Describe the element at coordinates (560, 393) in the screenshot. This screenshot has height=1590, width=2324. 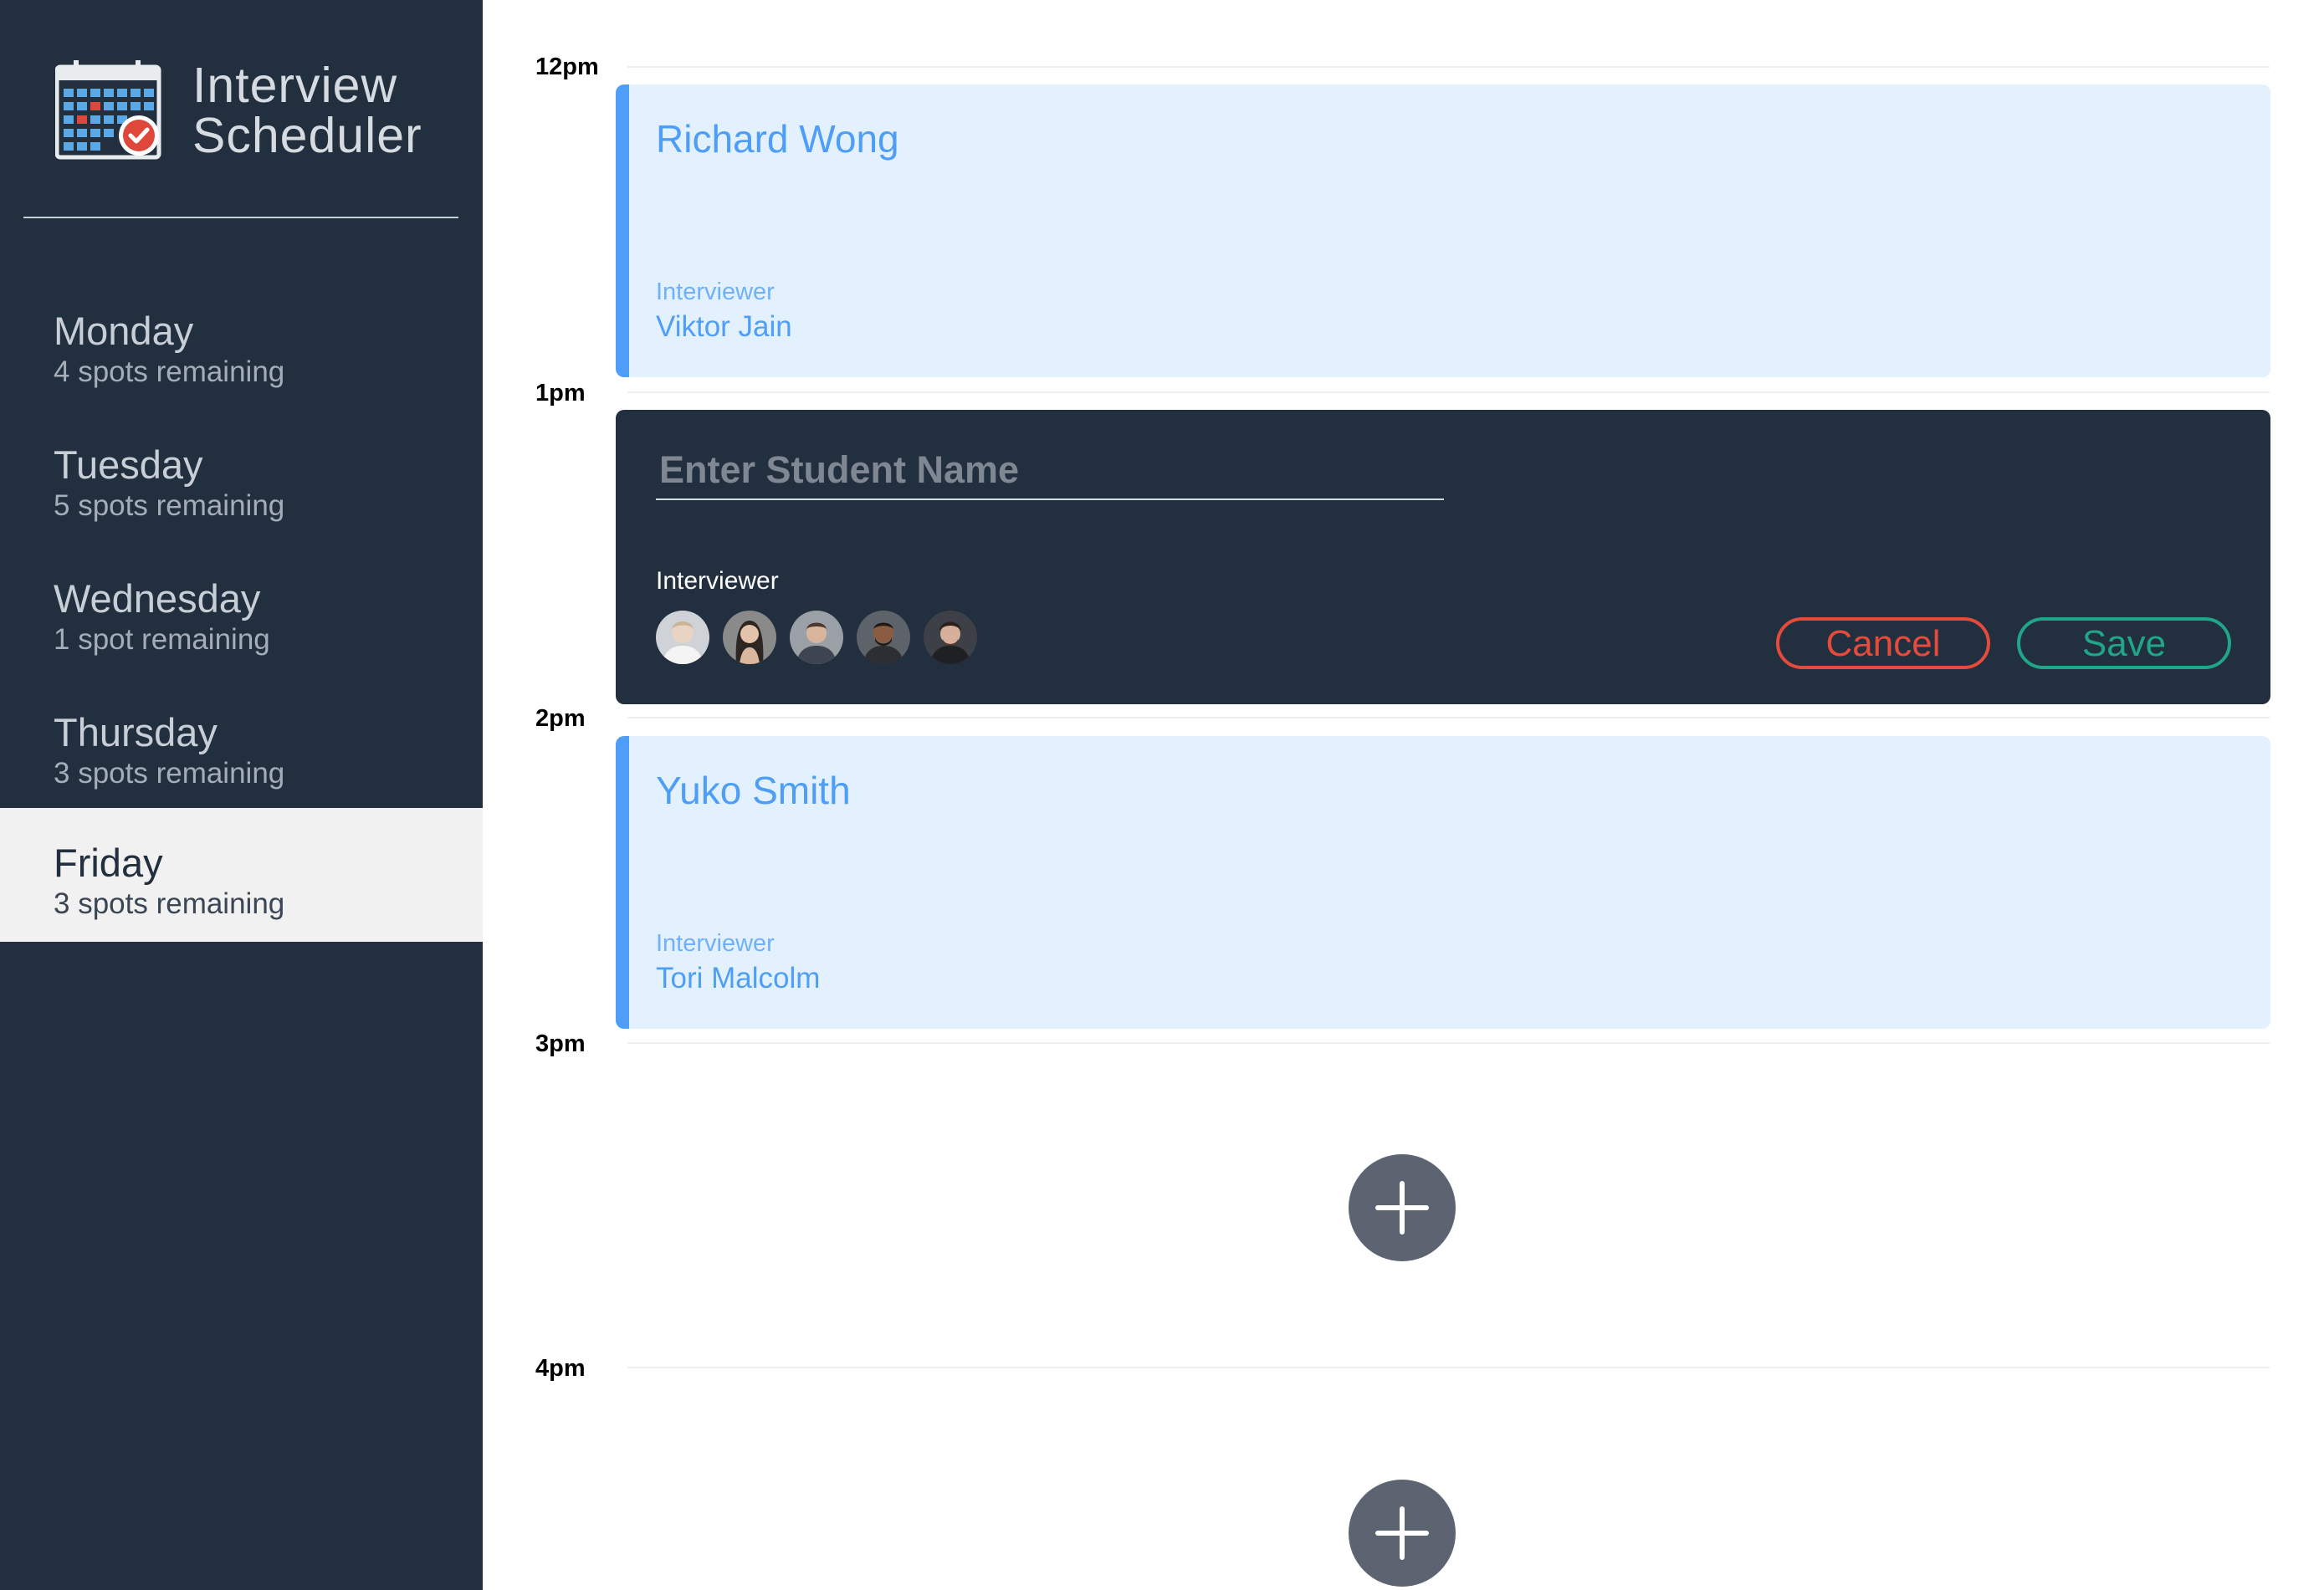
I see `time-label-1pm: 1pm` at that location.